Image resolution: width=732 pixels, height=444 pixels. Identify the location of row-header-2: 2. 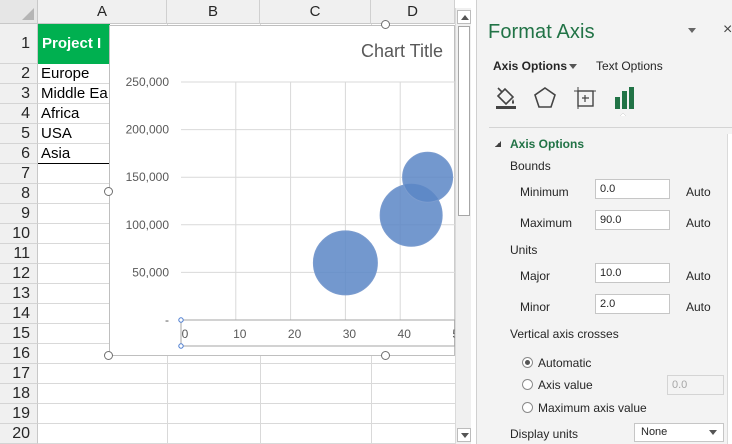
(19, 74).